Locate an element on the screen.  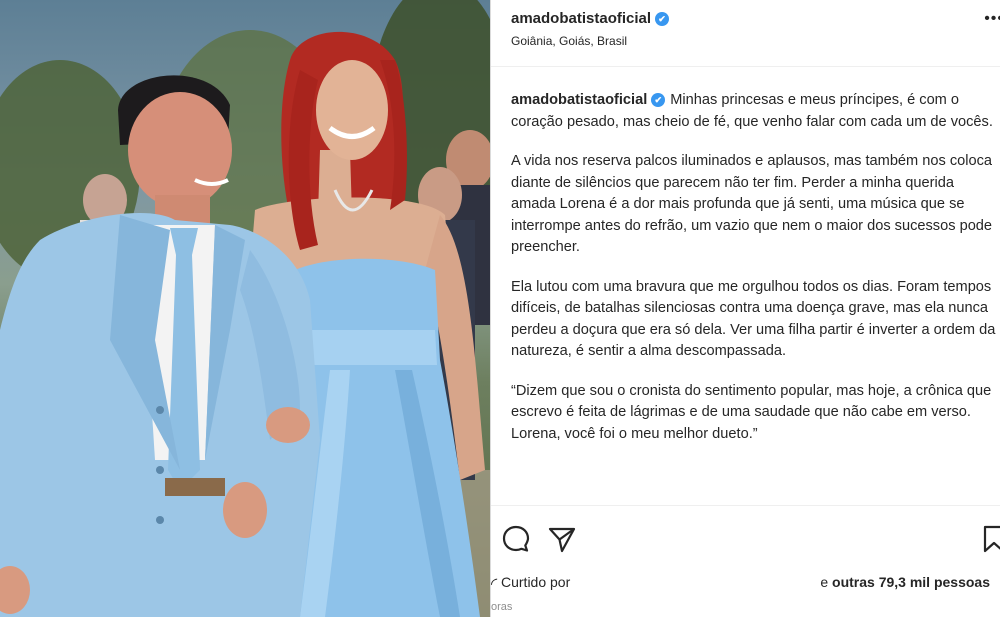
likes-count-text: outras 79,3 mil pessoas is located at coordinates (911, 582).